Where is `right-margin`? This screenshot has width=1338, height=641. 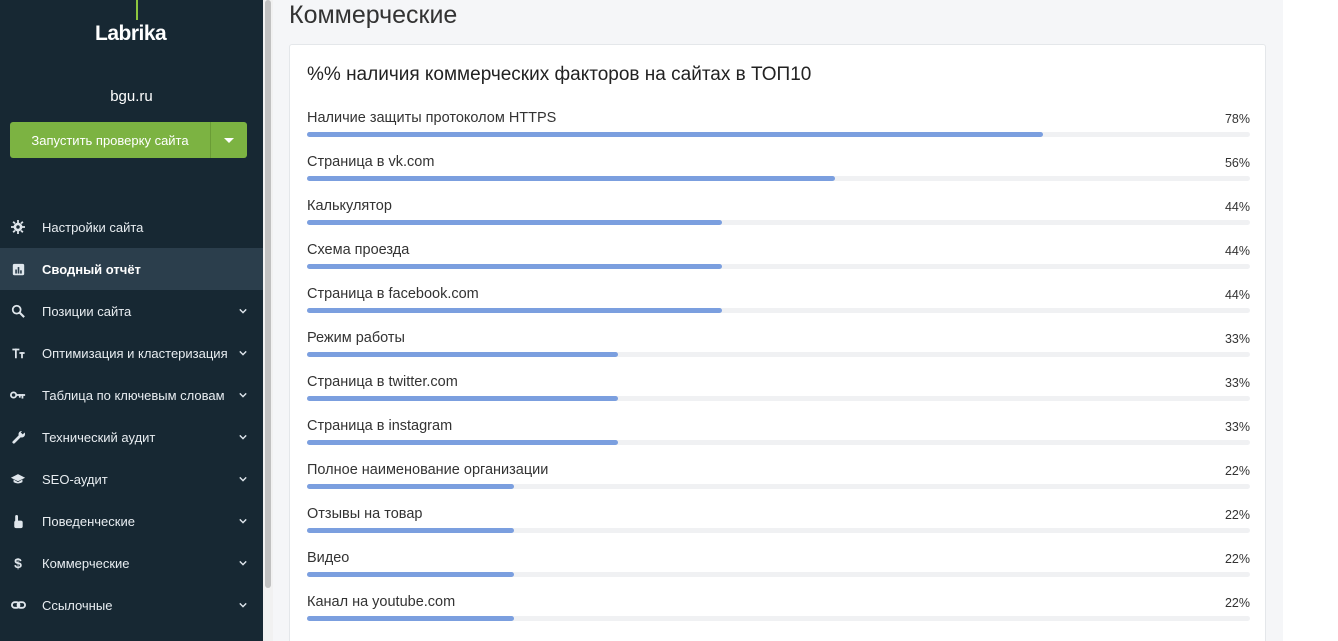 right-margin is located at coordinates (1310, 320).